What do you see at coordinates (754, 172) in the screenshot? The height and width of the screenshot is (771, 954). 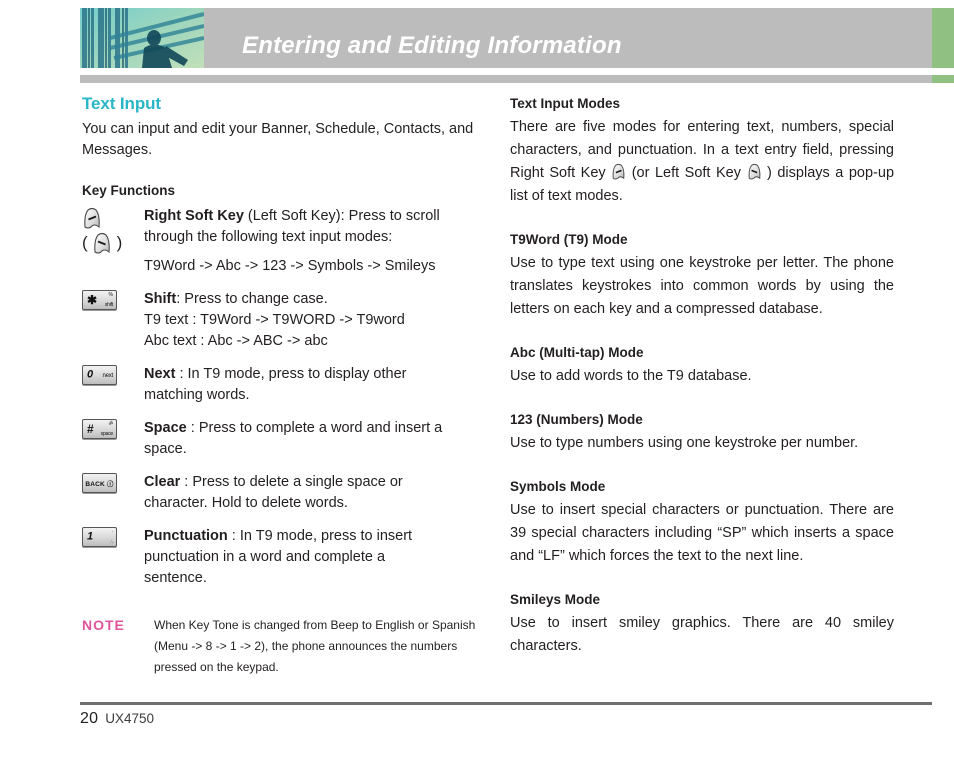 I see `left-soft-key-inline-icon` at bounding box center [754, 172].